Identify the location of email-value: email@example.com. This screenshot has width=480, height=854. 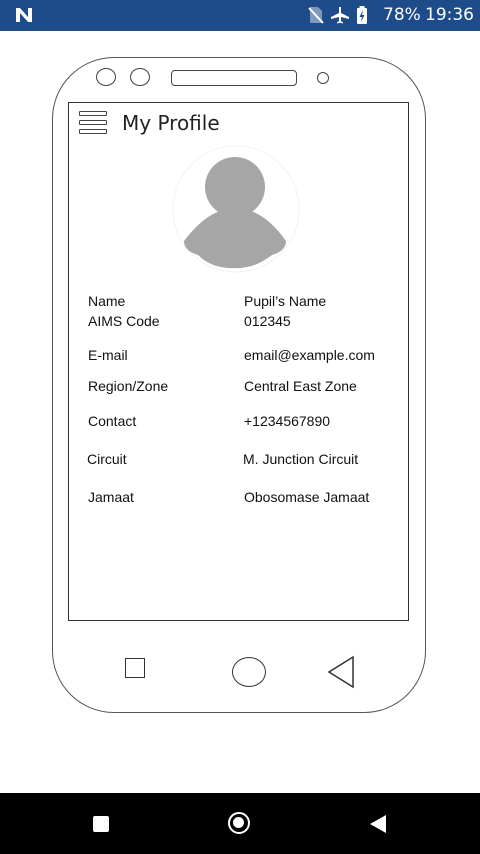
(309, 355).